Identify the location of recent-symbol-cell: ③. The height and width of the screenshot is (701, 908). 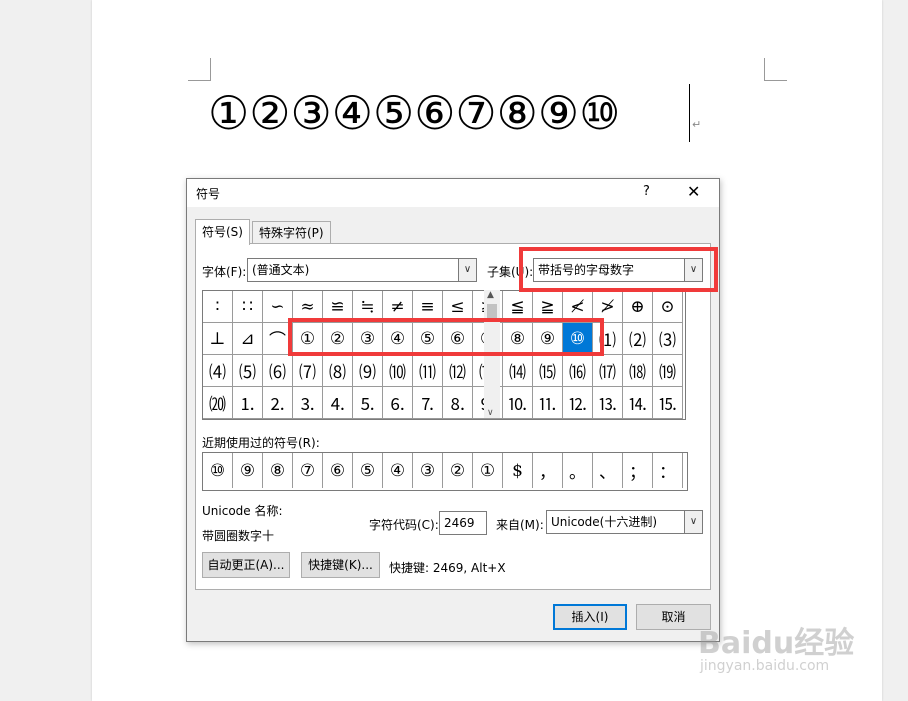
(428, 470).